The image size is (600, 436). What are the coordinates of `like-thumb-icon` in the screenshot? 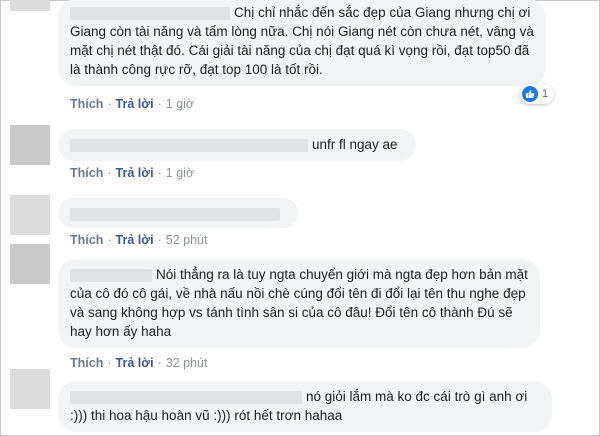 It's located at (530, 94).